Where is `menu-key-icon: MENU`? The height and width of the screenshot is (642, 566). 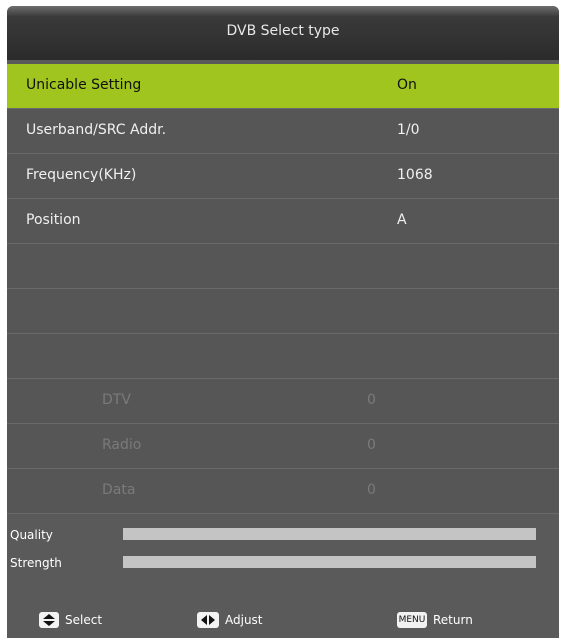 menu-key-icon: MENU is located at coordinates (412, 620).